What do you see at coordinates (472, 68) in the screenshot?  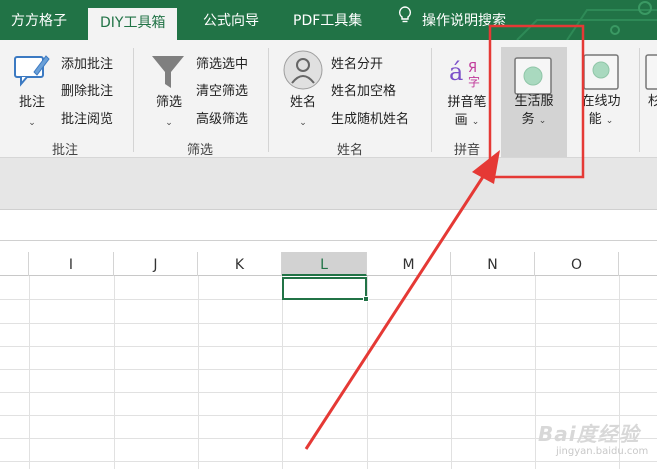 I see `svg-text: Я` at bounding box center [472, 68].